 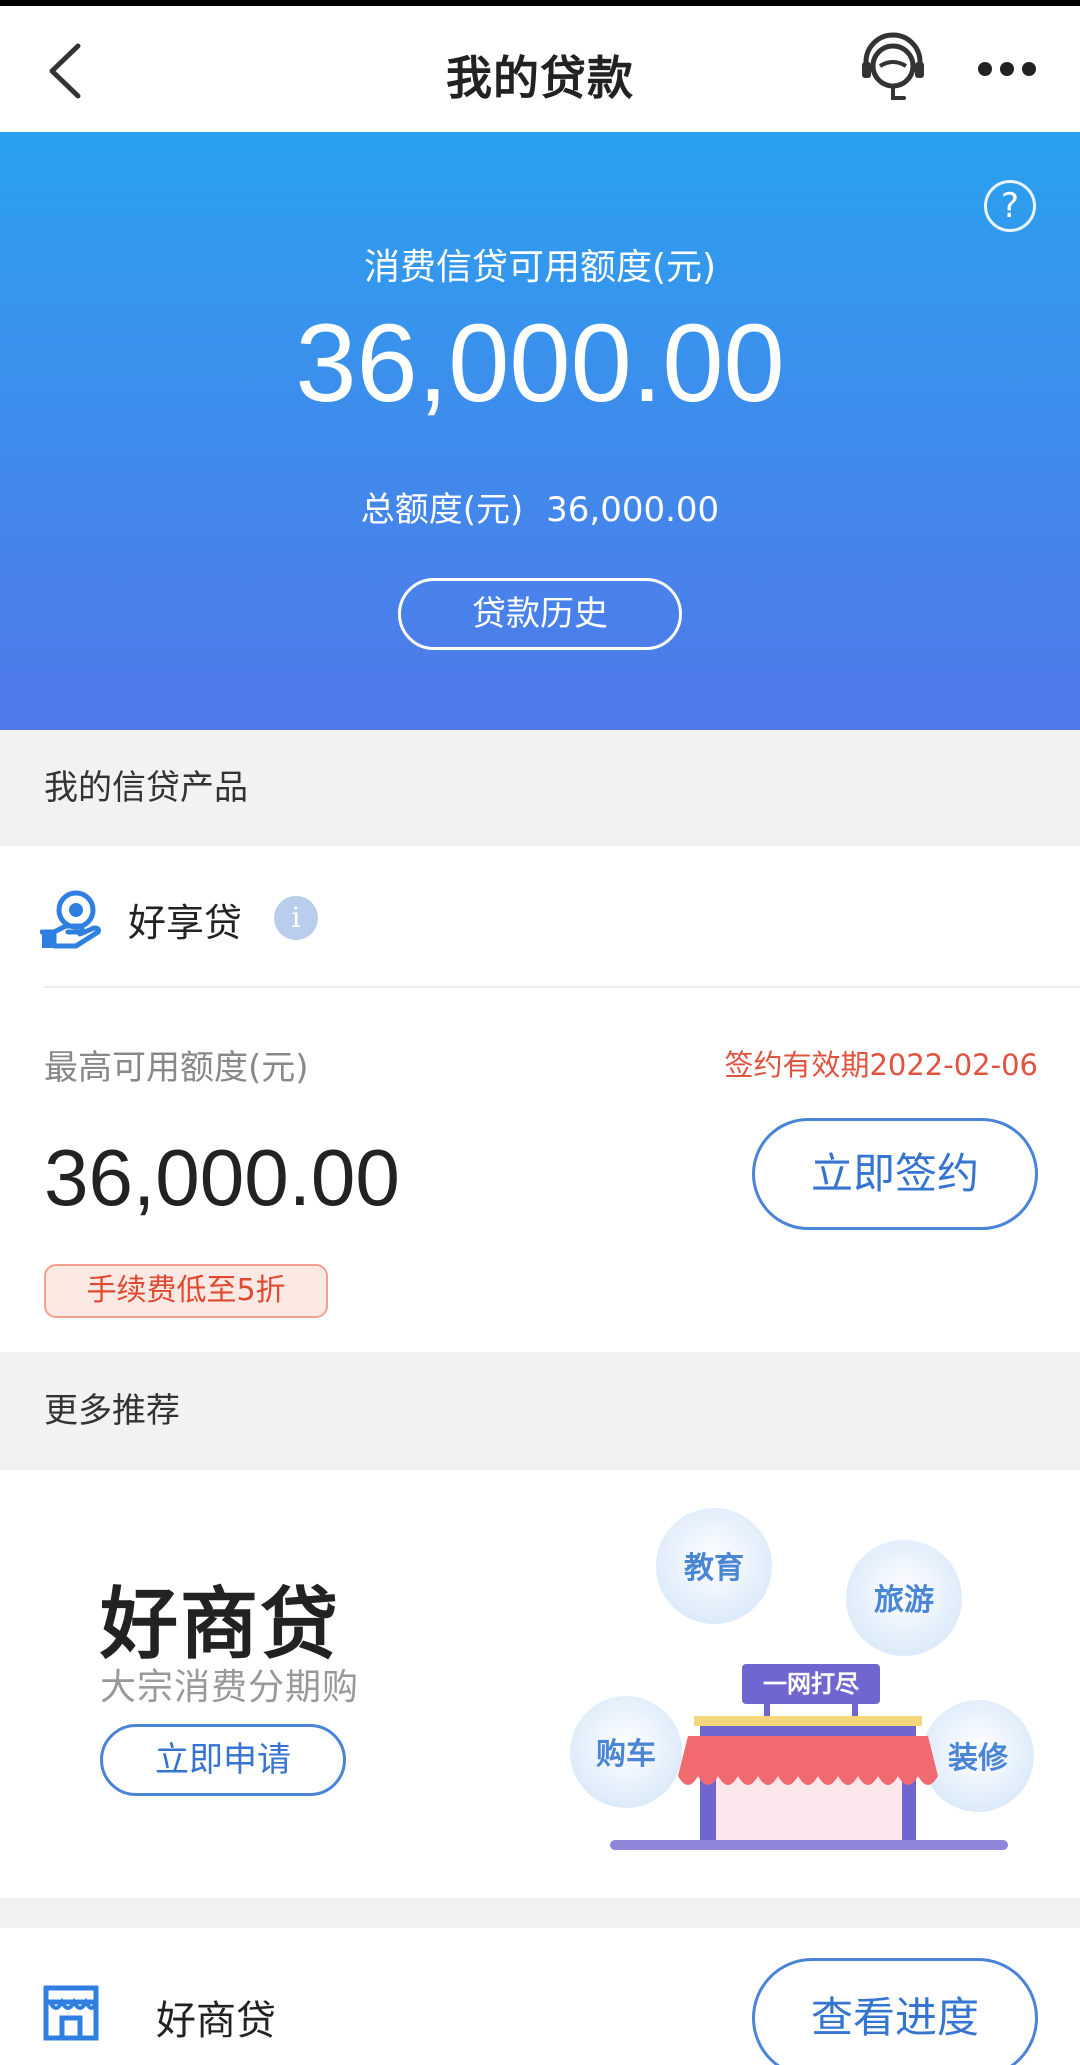 What do you see at coordinates (223, 1760) in the screenshot?
I see `apply-now-button: 立即申请` at bounding box center [223, 1760].